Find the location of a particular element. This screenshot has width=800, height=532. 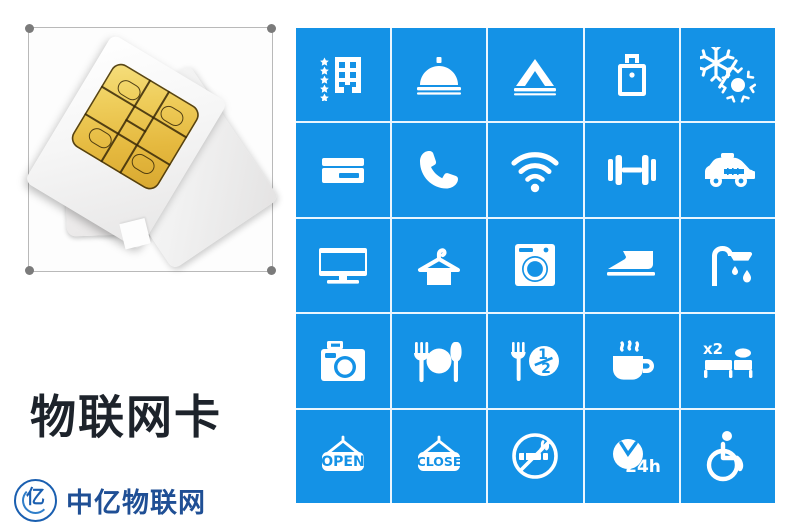

tile-no-smoking is located at coordinates (535, 456).